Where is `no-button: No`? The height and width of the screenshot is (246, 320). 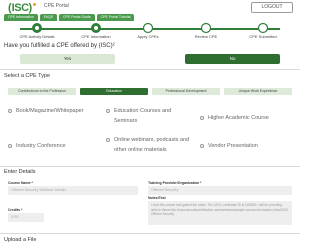
no-button: No is located at coordinates (232, 59).